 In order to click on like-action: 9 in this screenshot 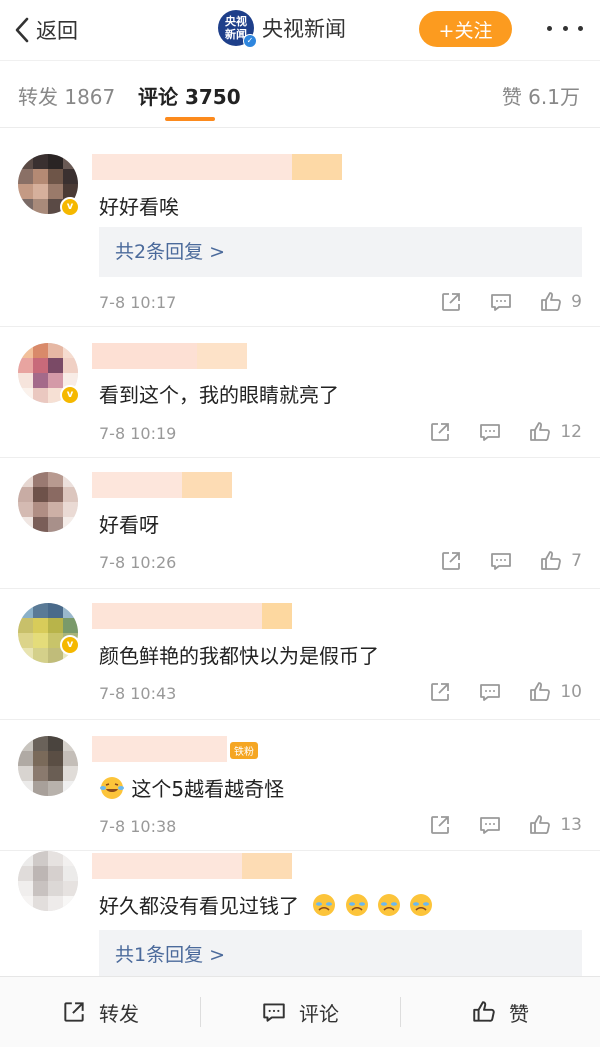, I will do `click(560, 302)`.